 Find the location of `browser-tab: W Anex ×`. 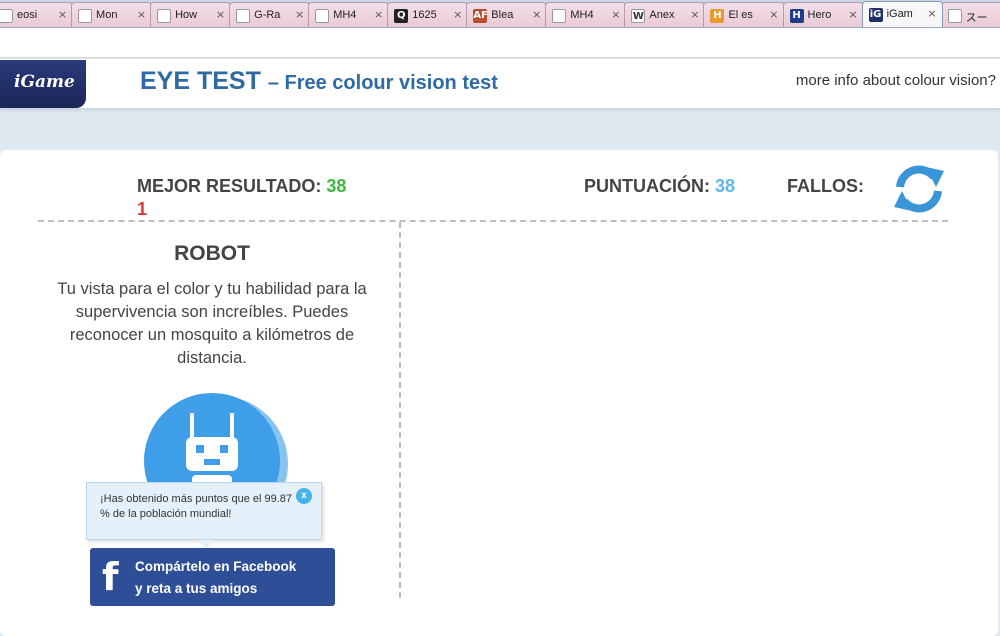

browser-tab: W Anex × is located at coordinates (665, 14).